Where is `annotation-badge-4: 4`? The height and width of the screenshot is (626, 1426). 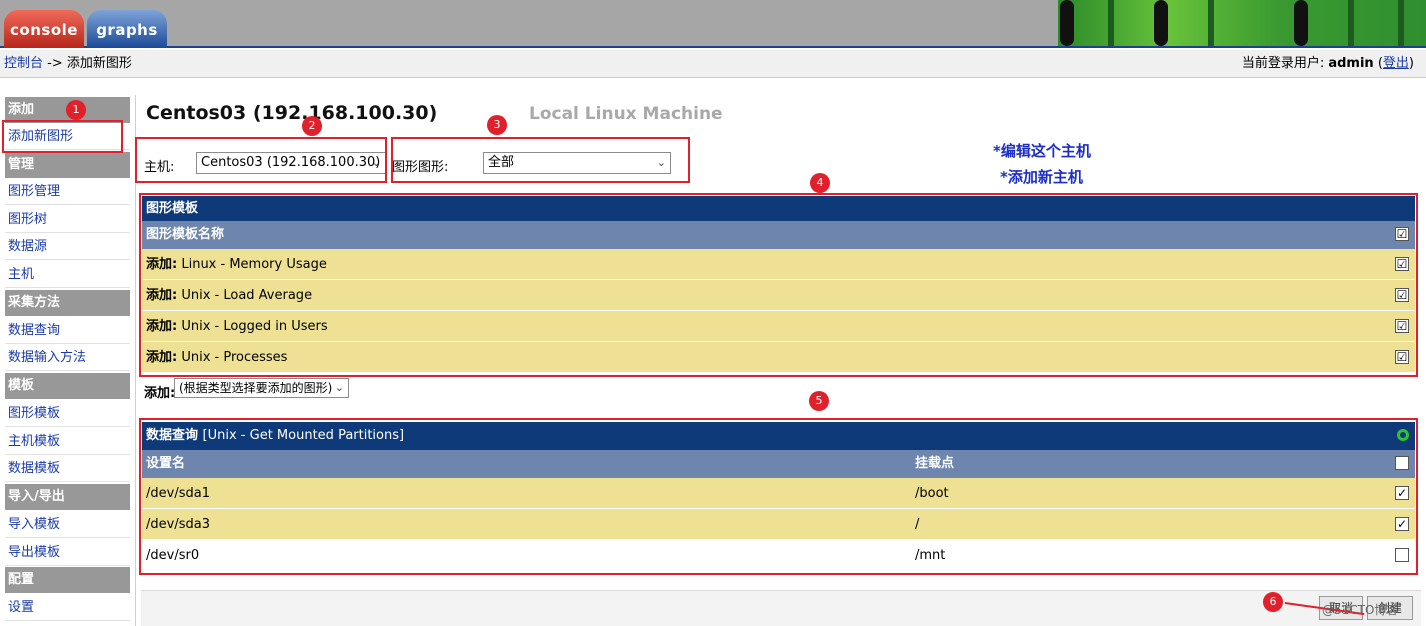
annotation-badge-4: 4 is located at coordinates (820, 183).